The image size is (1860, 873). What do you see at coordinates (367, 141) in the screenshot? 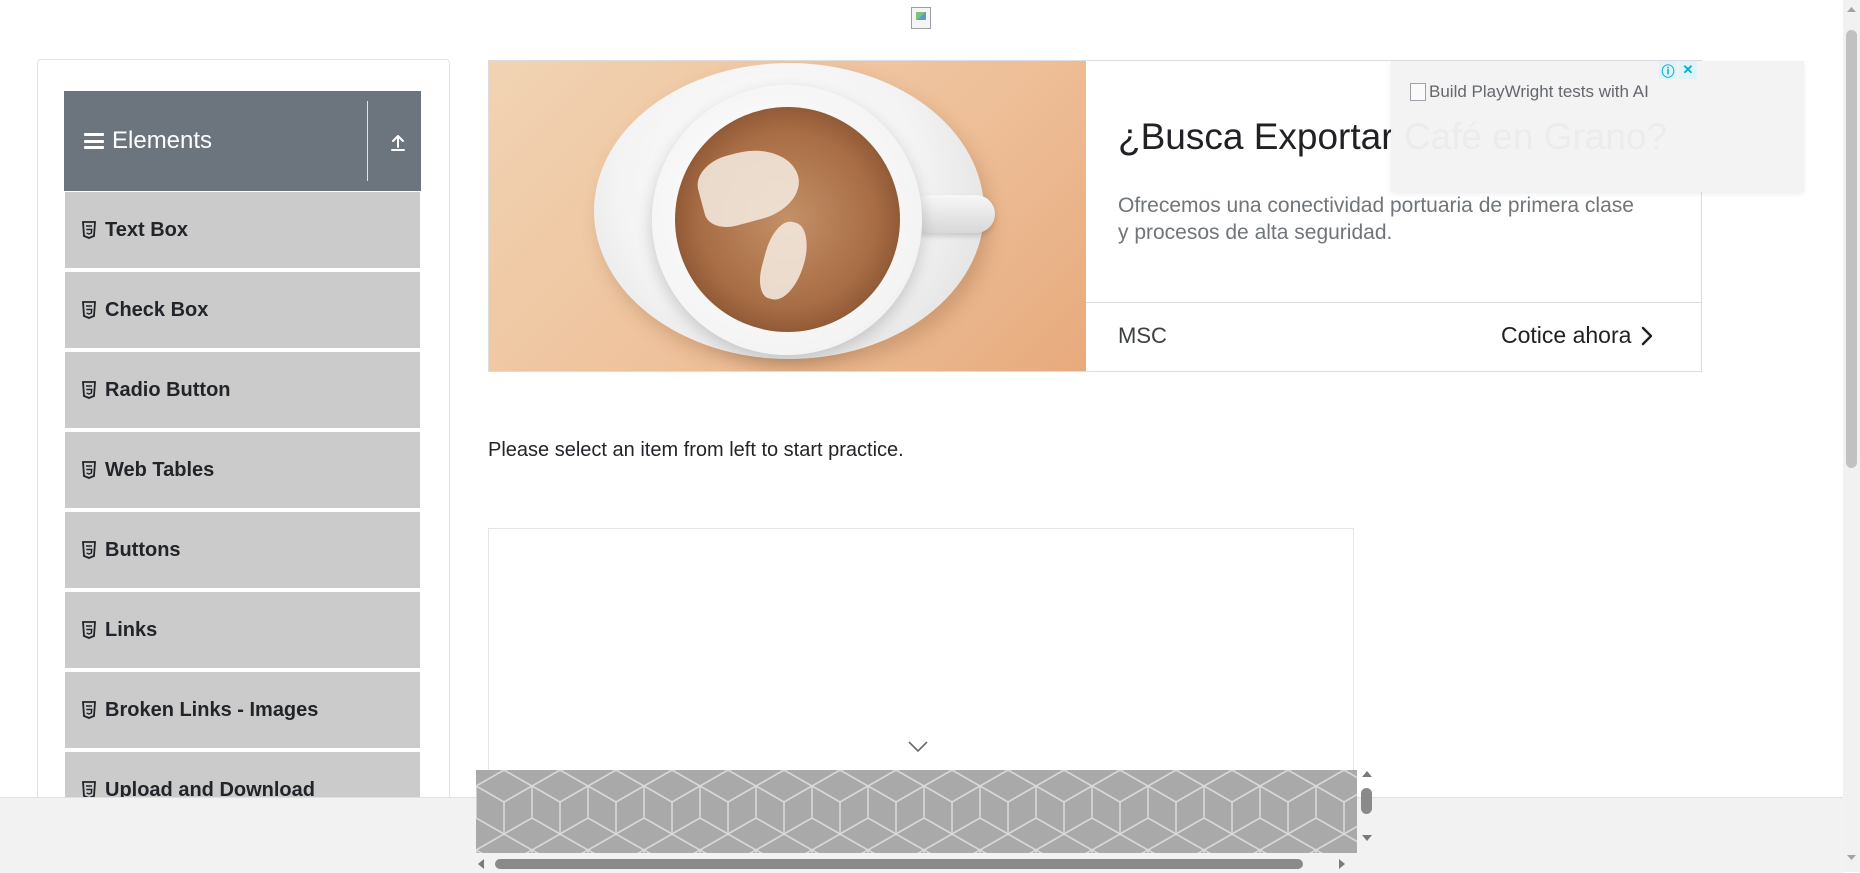
I see `group-divider` at bounding box center [367, 141].